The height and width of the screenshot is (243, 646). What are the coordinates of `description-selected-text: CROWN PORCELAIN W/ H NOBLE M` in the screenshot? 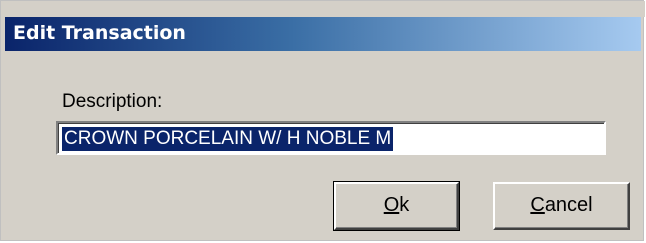 It's located at (228, 139).